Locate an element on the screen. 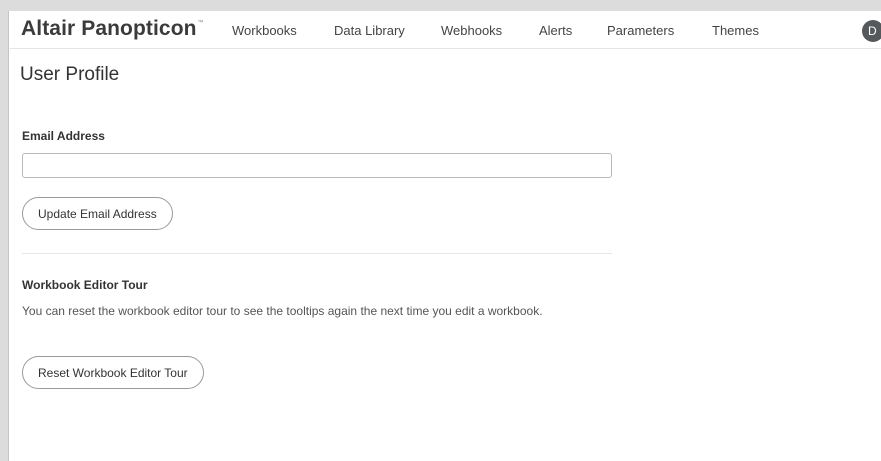  trademark-mark: ™ is located at coordinates (200, 23).